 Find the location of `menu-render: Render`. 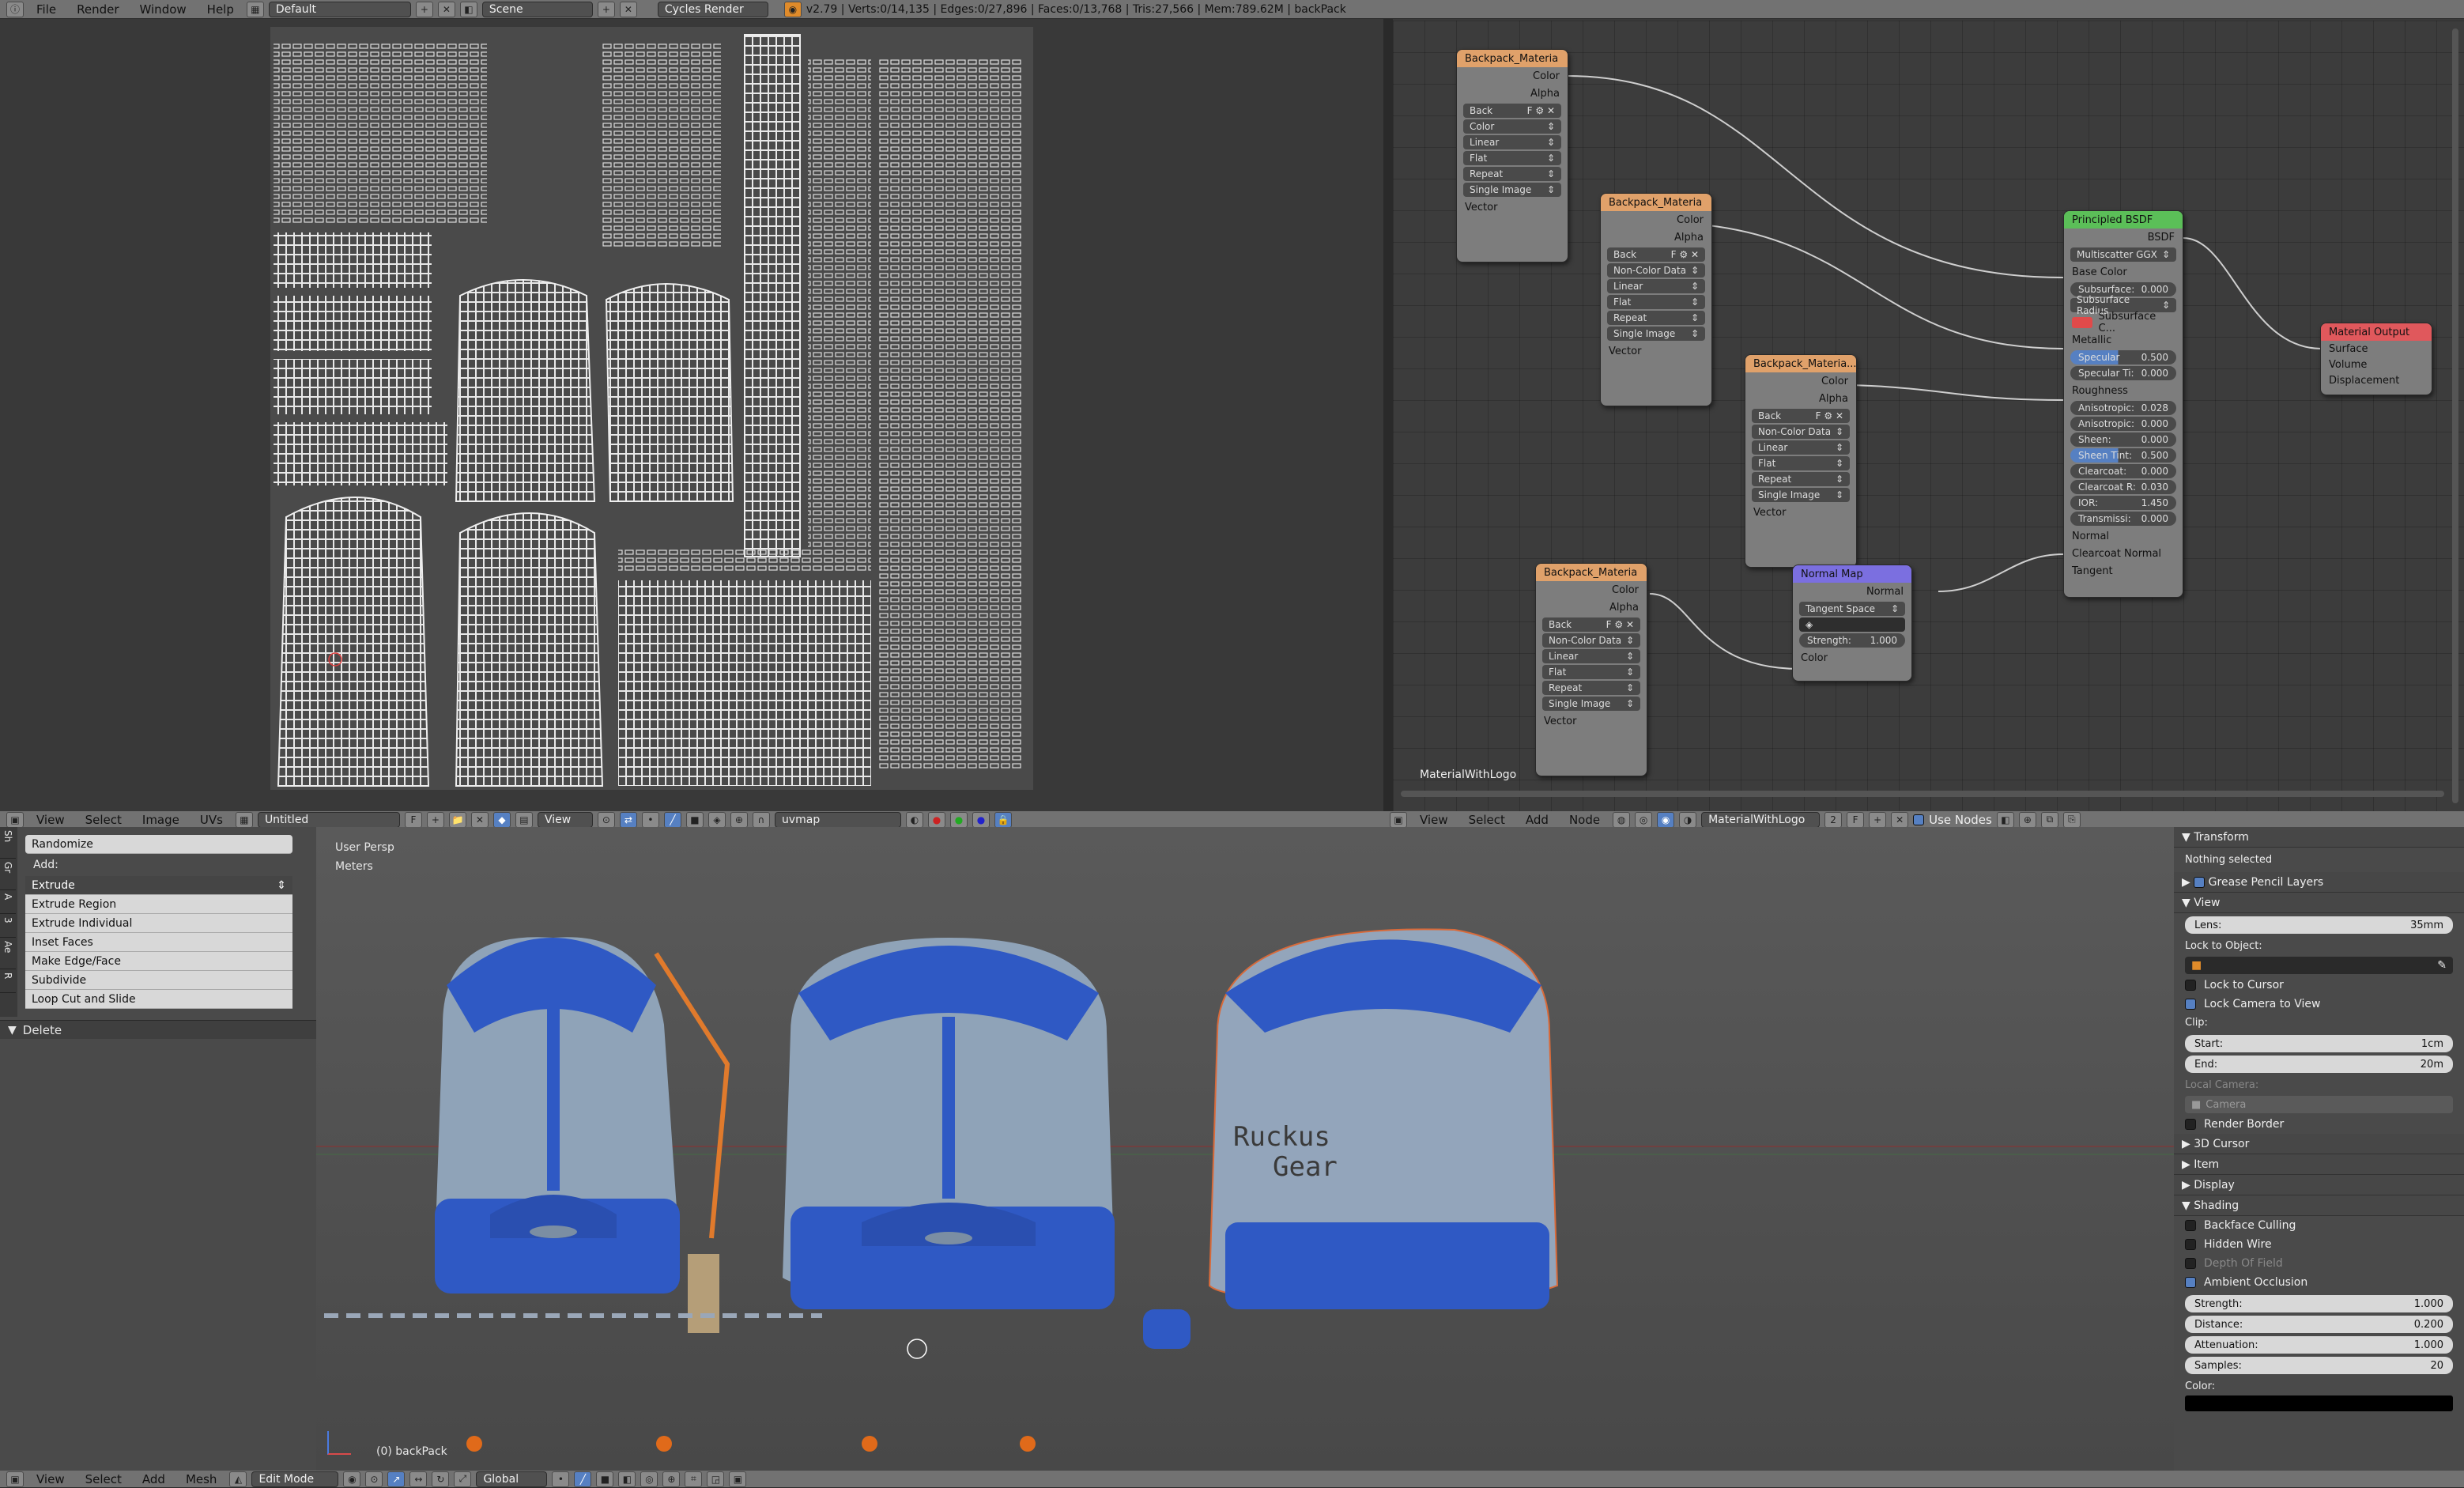

menu-render: Render is located at coordinates (98, 9).